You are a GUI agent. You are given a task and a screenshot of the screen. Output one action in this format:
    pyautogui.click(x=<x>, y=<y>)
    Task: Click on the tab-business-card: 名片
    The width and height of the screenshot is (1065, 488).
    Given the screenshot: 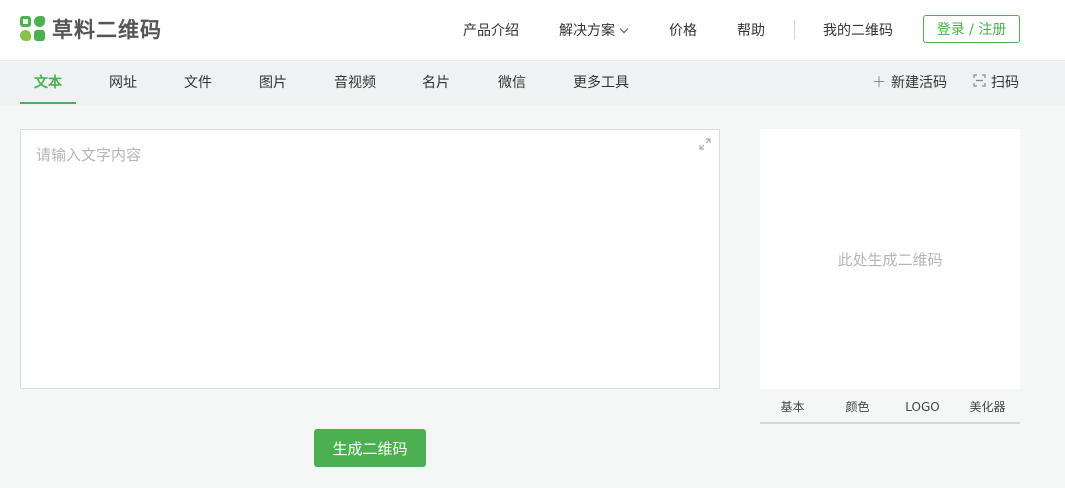 What is the action you would take?
    pyautogui.click(x=436, y=83)
    